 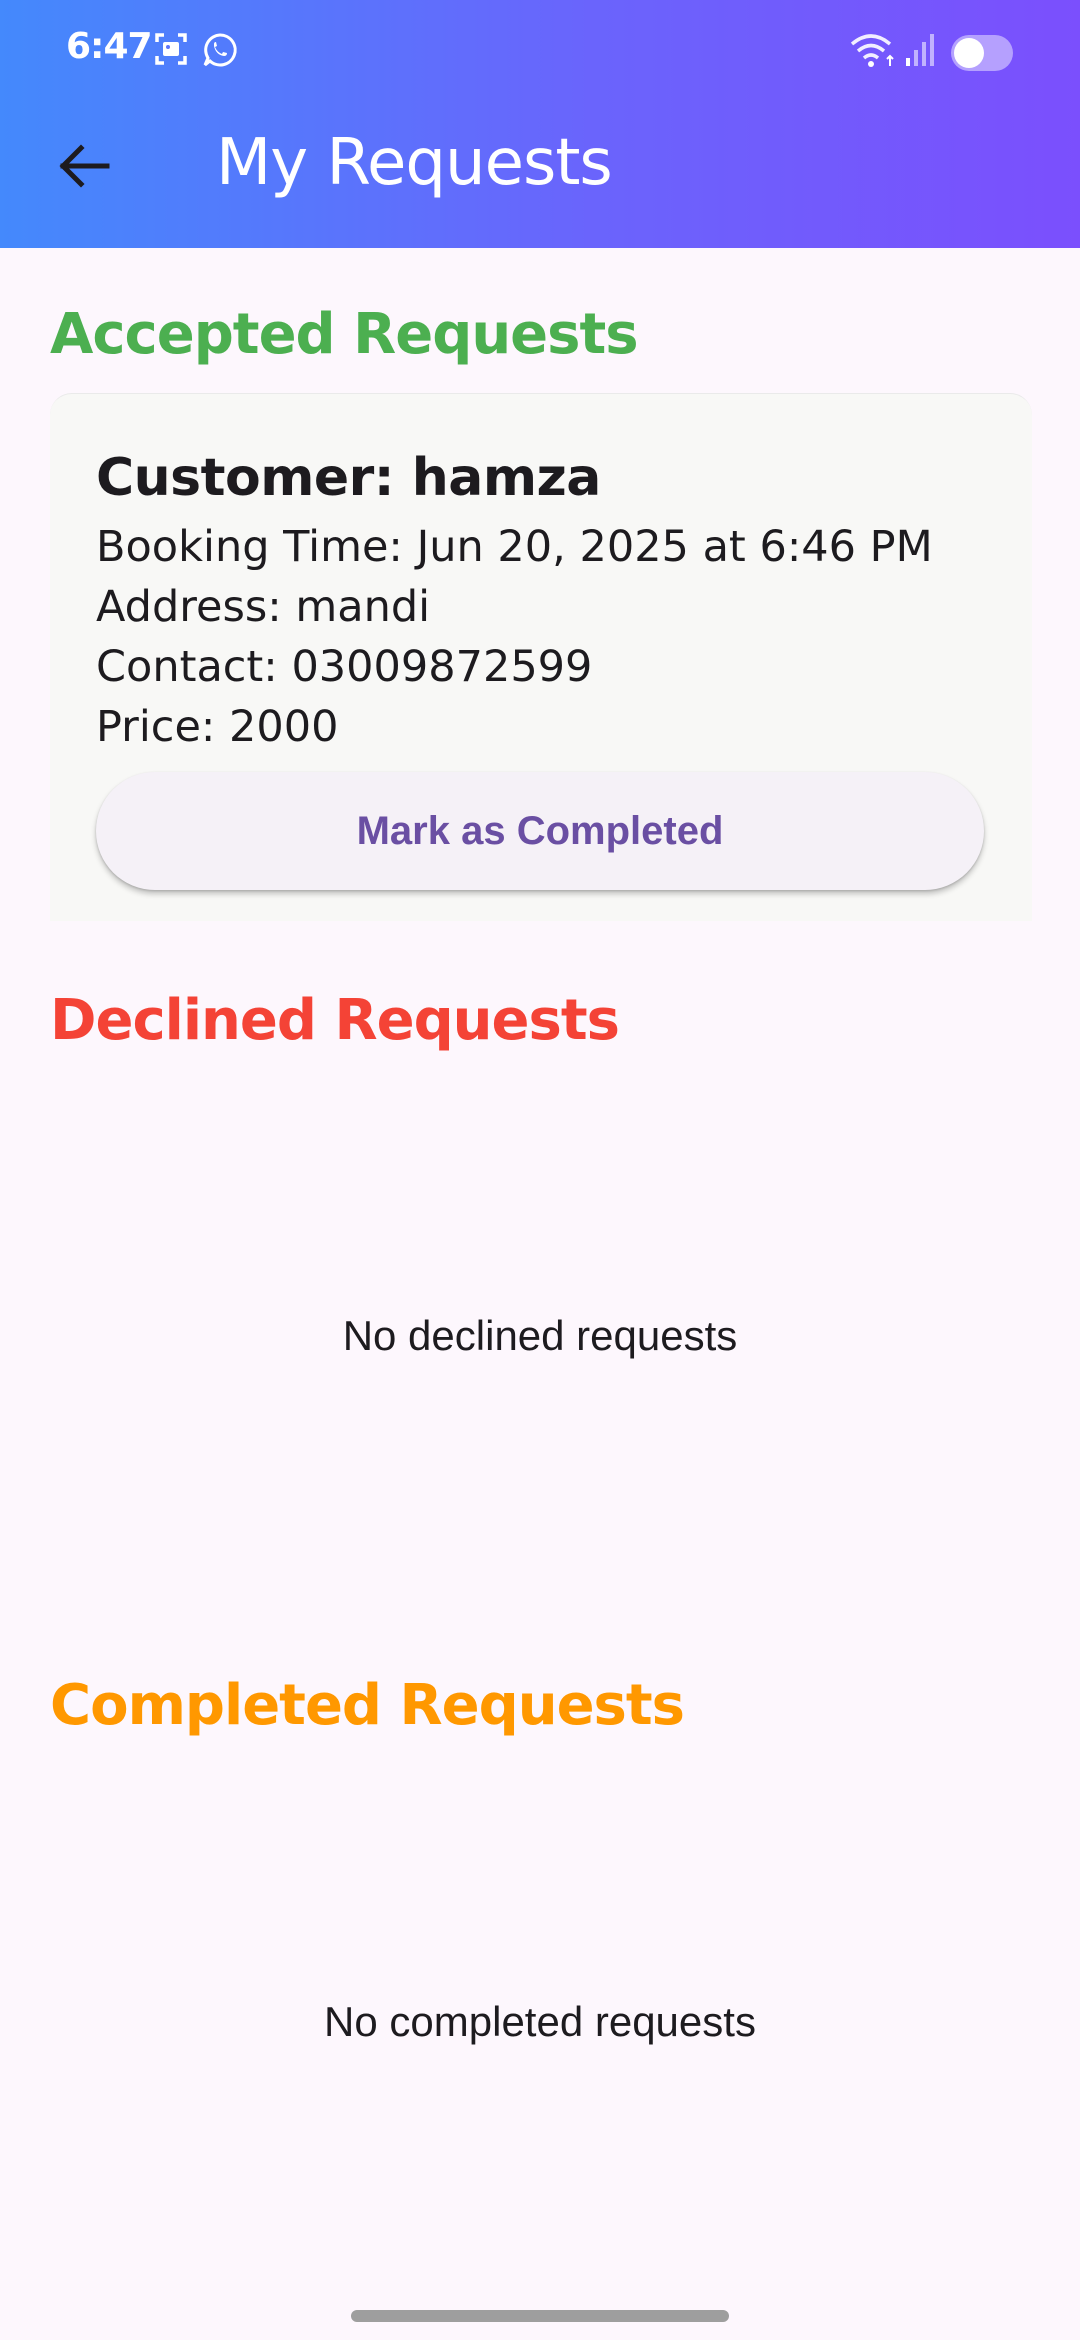 What do you see at coordinates (335, 1020) in the screenshot?
I see `declined-section-title: Declined Requests` at bounding box center [335, 1020].